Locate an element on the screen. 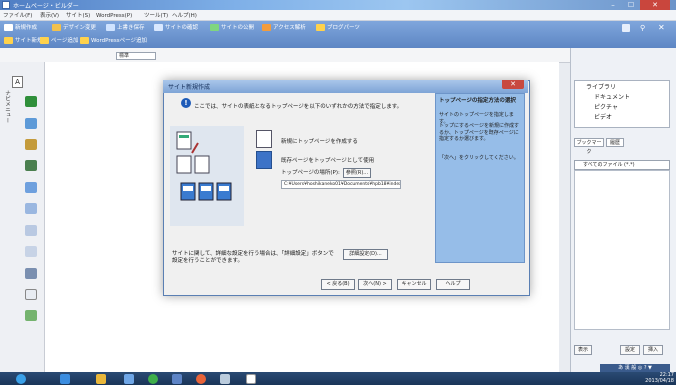  tree-documents: ドキュメント is located at coordinates (612, 96).